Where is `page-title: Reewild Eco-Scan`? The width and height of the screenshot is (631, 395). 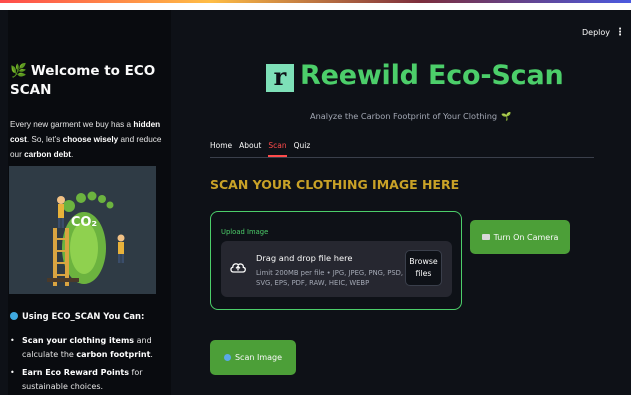 page-title: Reewild Eco-Scan is located at coordinates (432, 75).